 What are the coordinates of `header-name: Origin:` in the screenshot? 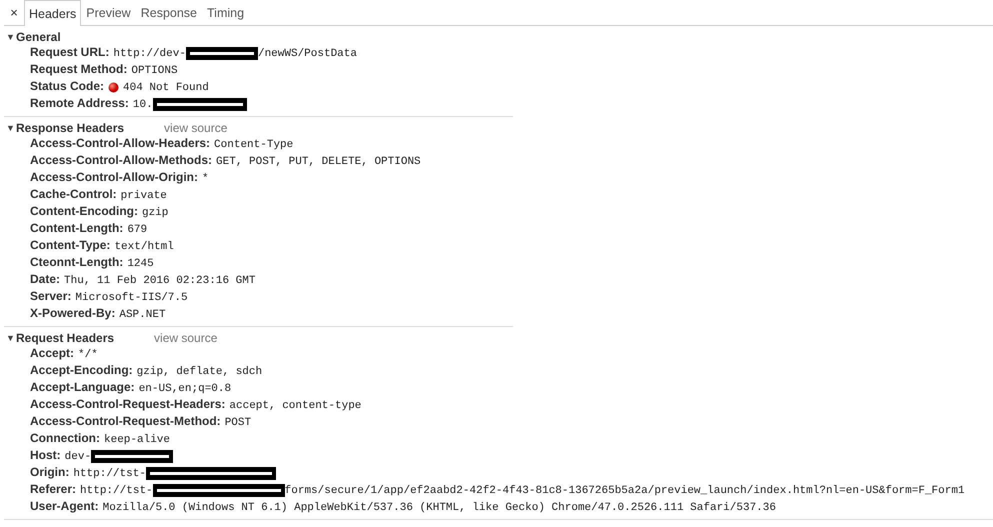 It's located at (50, 472).